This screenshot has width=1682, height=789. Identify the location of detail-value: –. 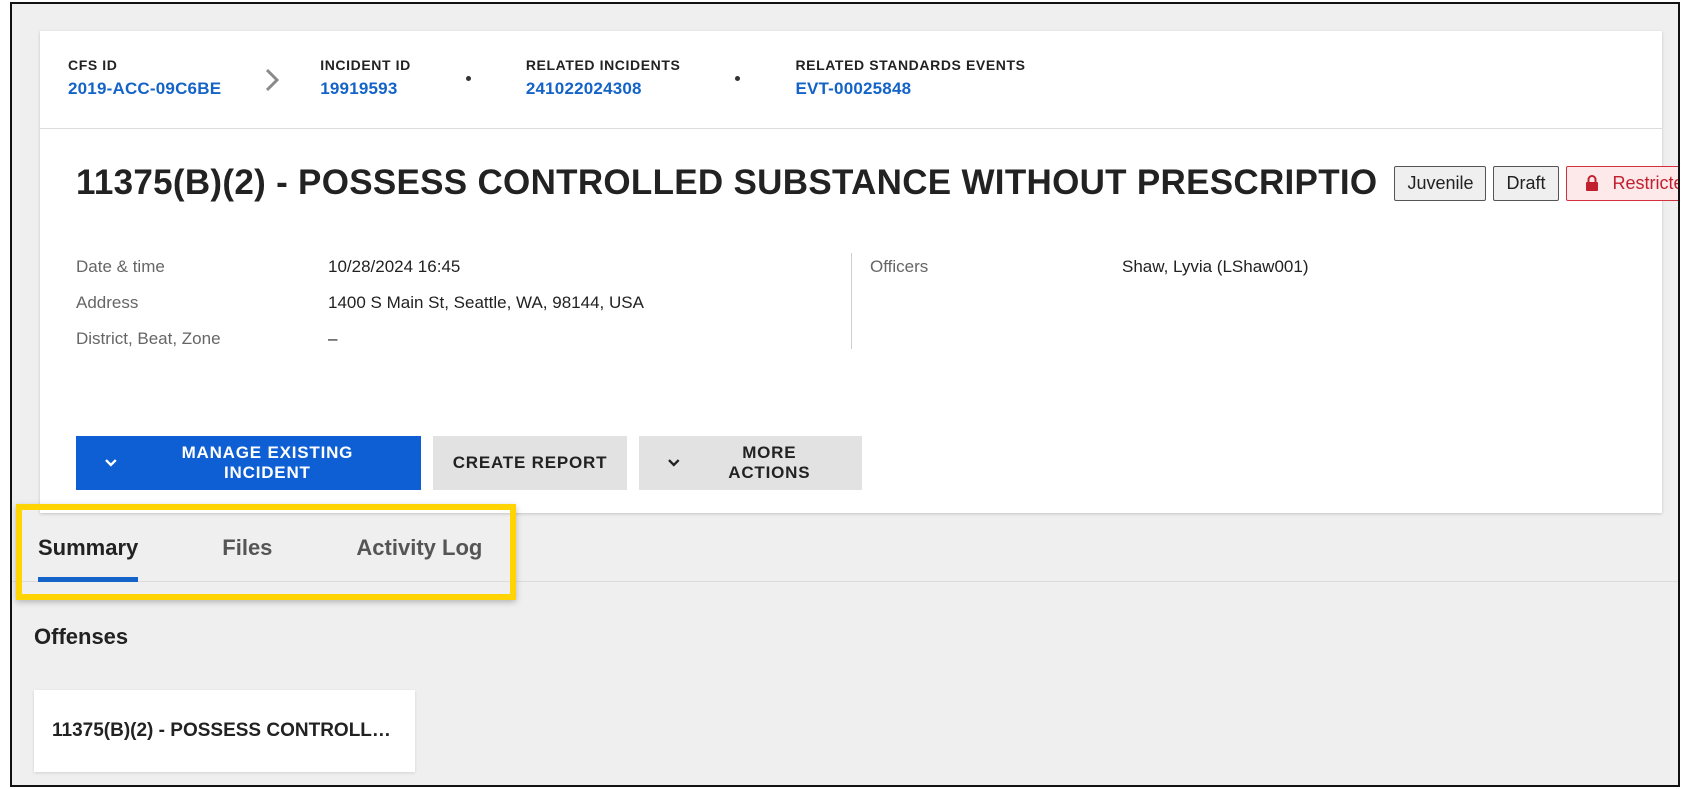
(333, 338).